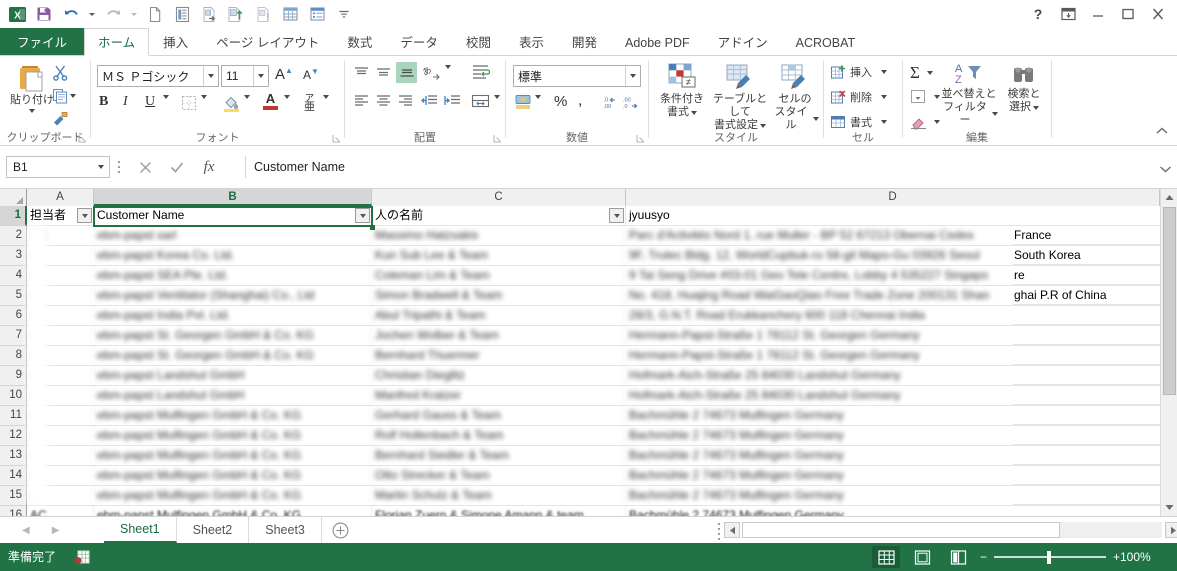 This screenshot has height=571, width=1177. What do you see at coordinates (499, 455) in the screenshot?
I see `cell-c13: Bernhard Siedler & Team` at bounding box center [499, 455].